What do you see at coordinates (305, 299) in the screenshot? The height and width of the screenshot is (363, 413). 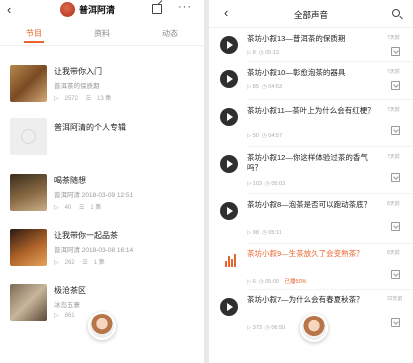 I see `track-title: 茶坊小叙7—为什么会有春夏秋茶？` at bounding box center [305, 299].